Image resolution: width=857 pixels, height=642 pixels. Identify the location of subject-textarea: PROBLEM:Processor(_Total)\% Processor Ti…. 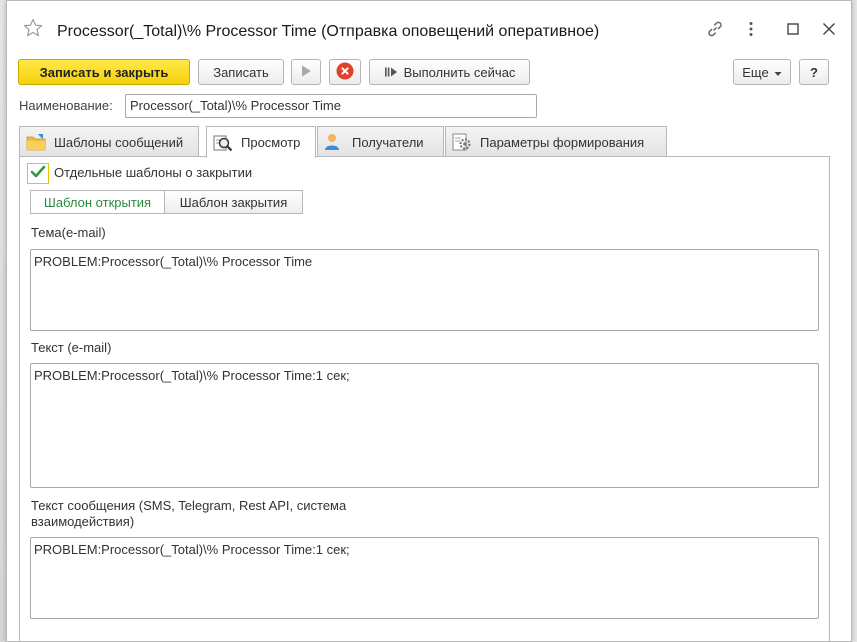
(424, 290).